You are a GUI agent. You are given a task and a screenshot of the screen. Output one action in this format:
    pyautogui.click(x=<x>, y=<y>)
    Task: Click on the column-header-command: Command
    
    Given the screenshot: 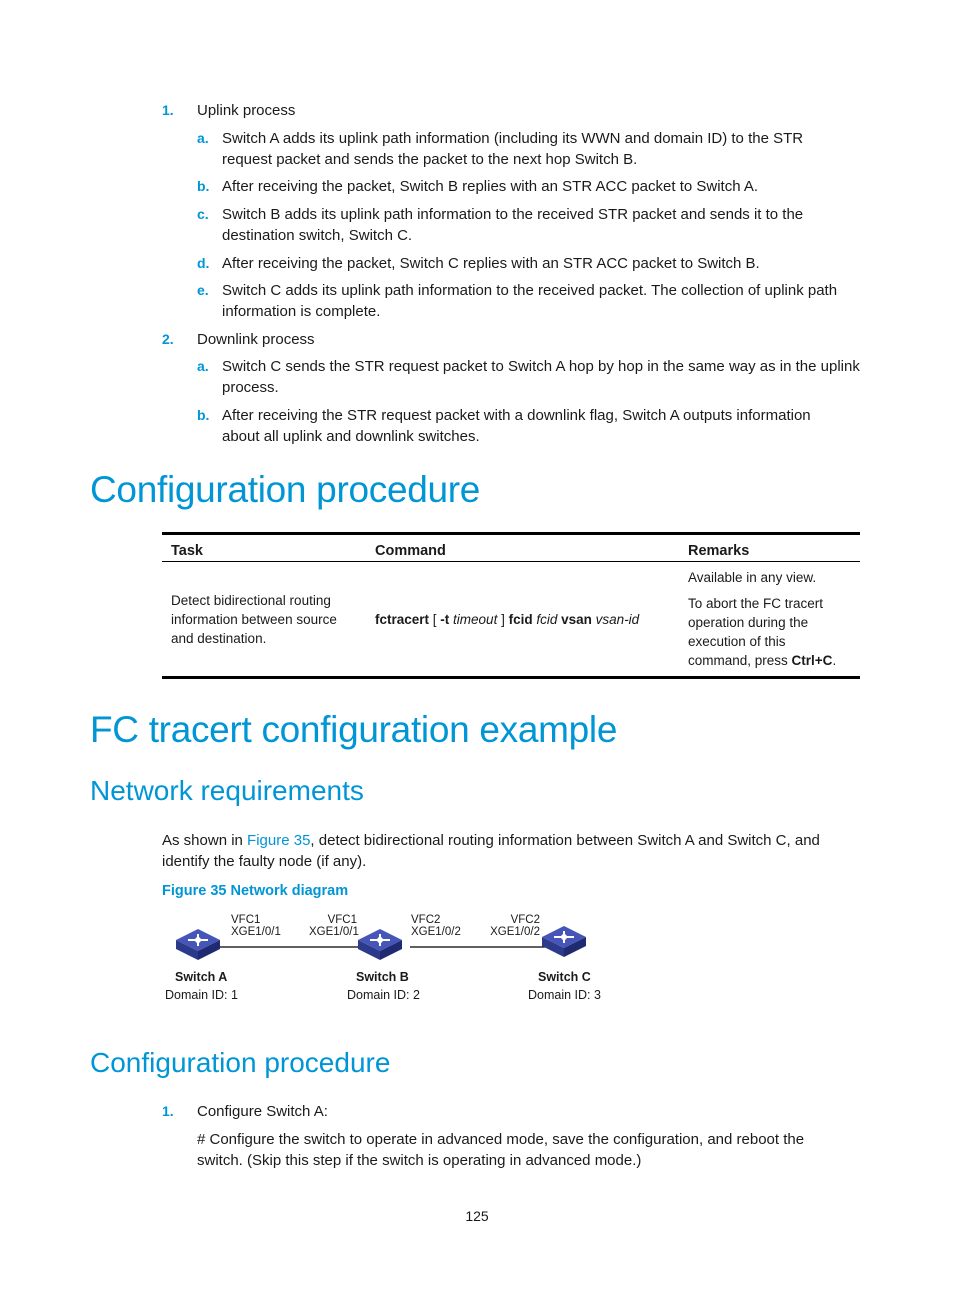 What is the action you would take?
    pyautogui.click(x=522, y=547)
    